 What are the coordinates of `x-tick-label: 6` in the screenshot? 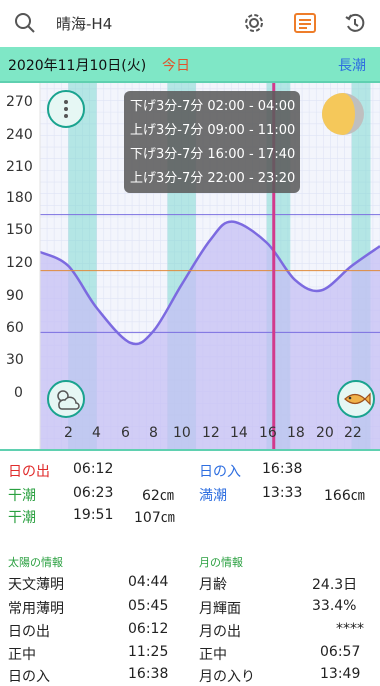 It's located at (125, 433).